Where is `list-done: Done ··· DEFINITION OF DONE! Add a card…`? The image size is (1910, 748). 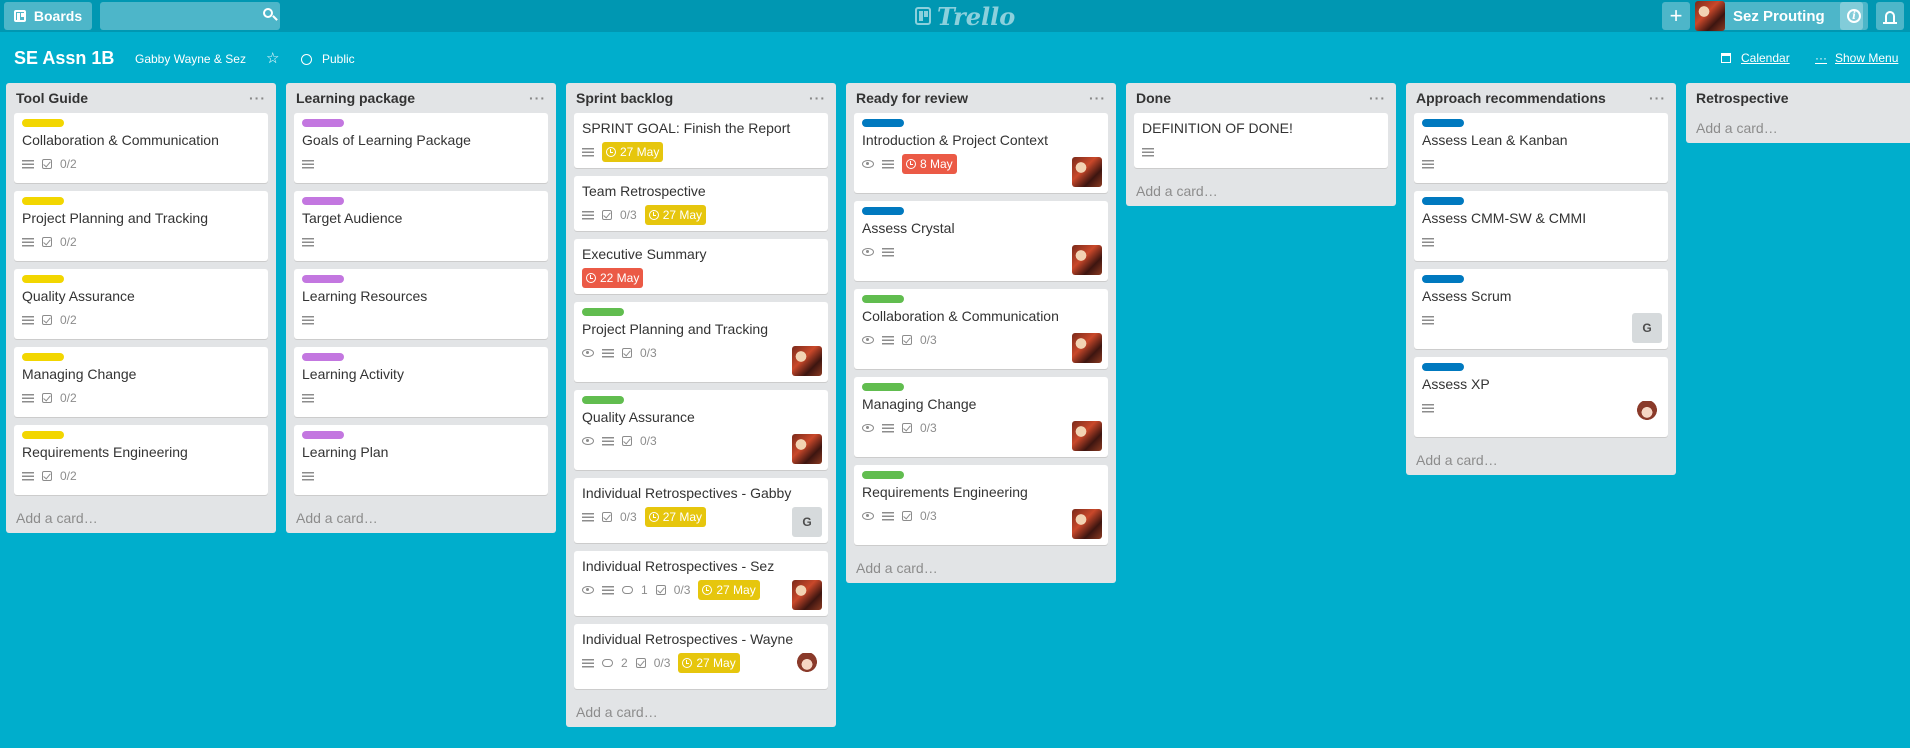
list-done: Done ··· DEFINITION OF DONE! Add a card… is located at coordinates (1261, 144).